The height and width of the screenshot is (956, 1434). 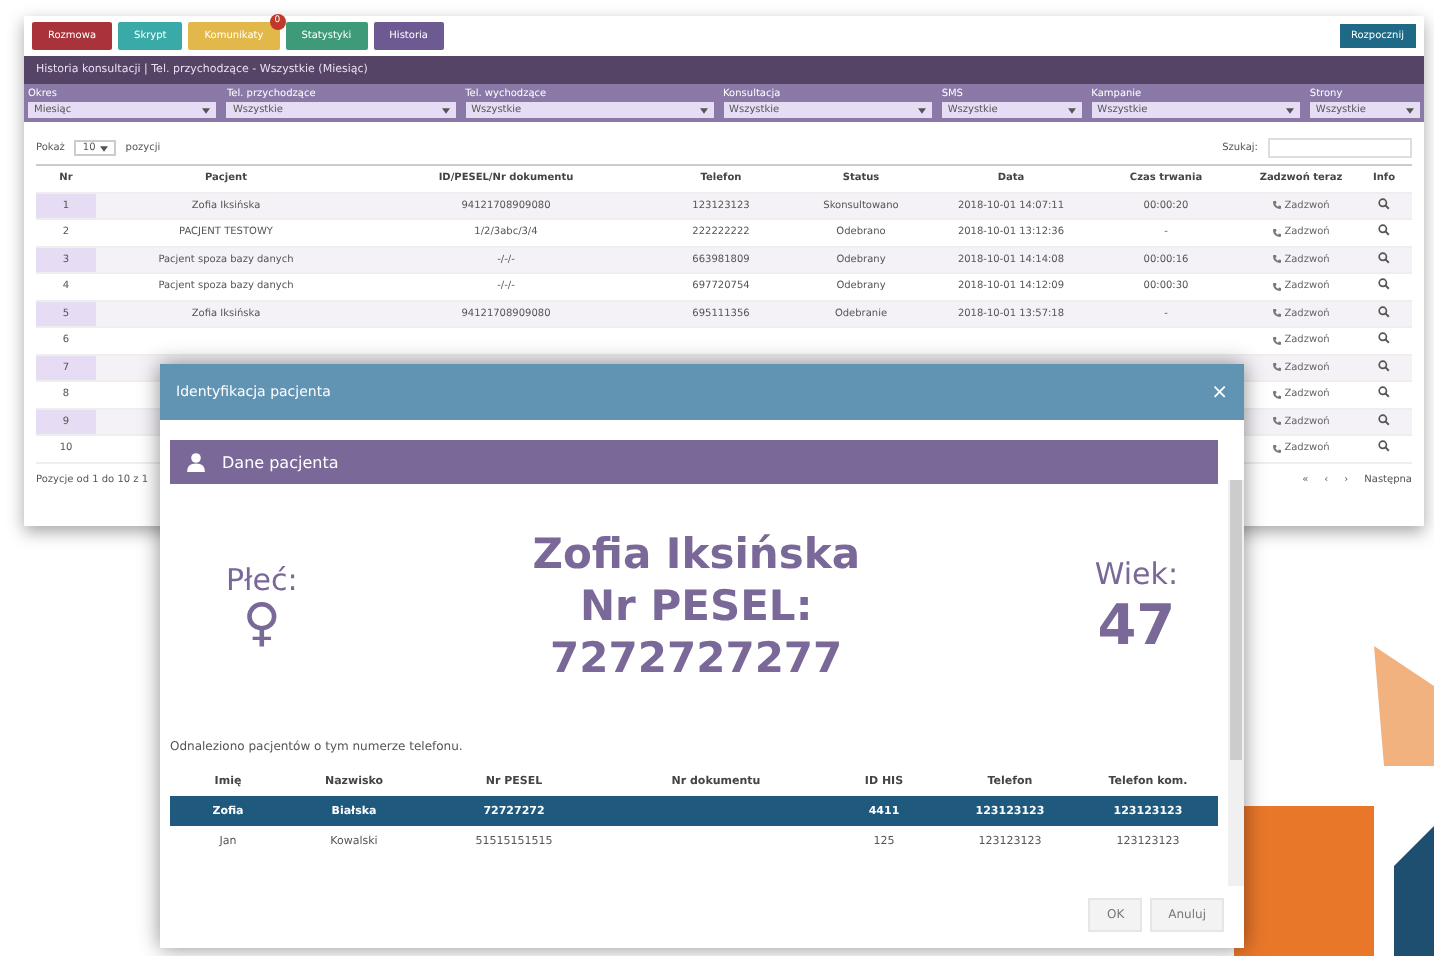 I want to click on pesel-label: Nr PESEL:, so click(x=696, y=606).